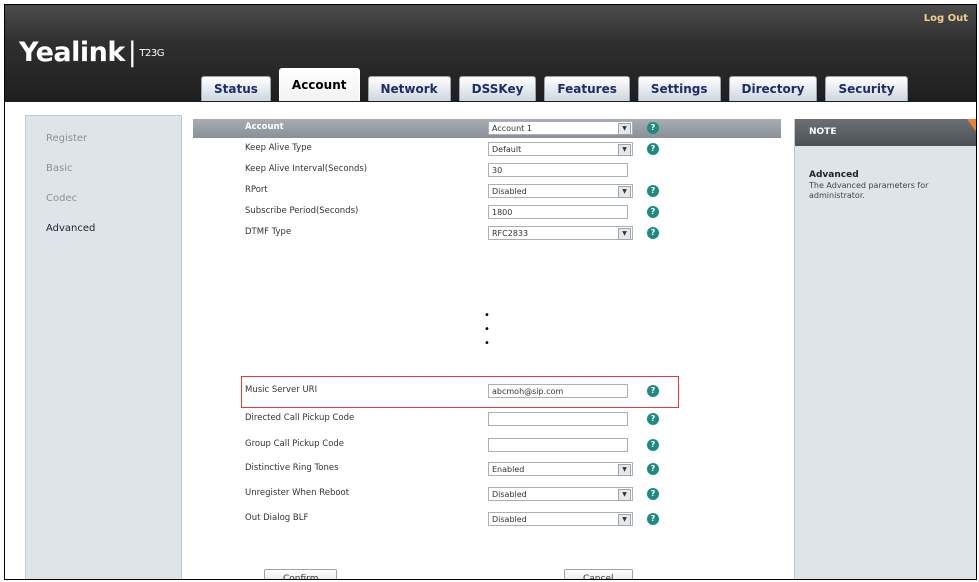  Describe the element at coordinates (487, 128) in the screenshot. I see `account-header-row: Account Account 1 ▼ ?` at that location.